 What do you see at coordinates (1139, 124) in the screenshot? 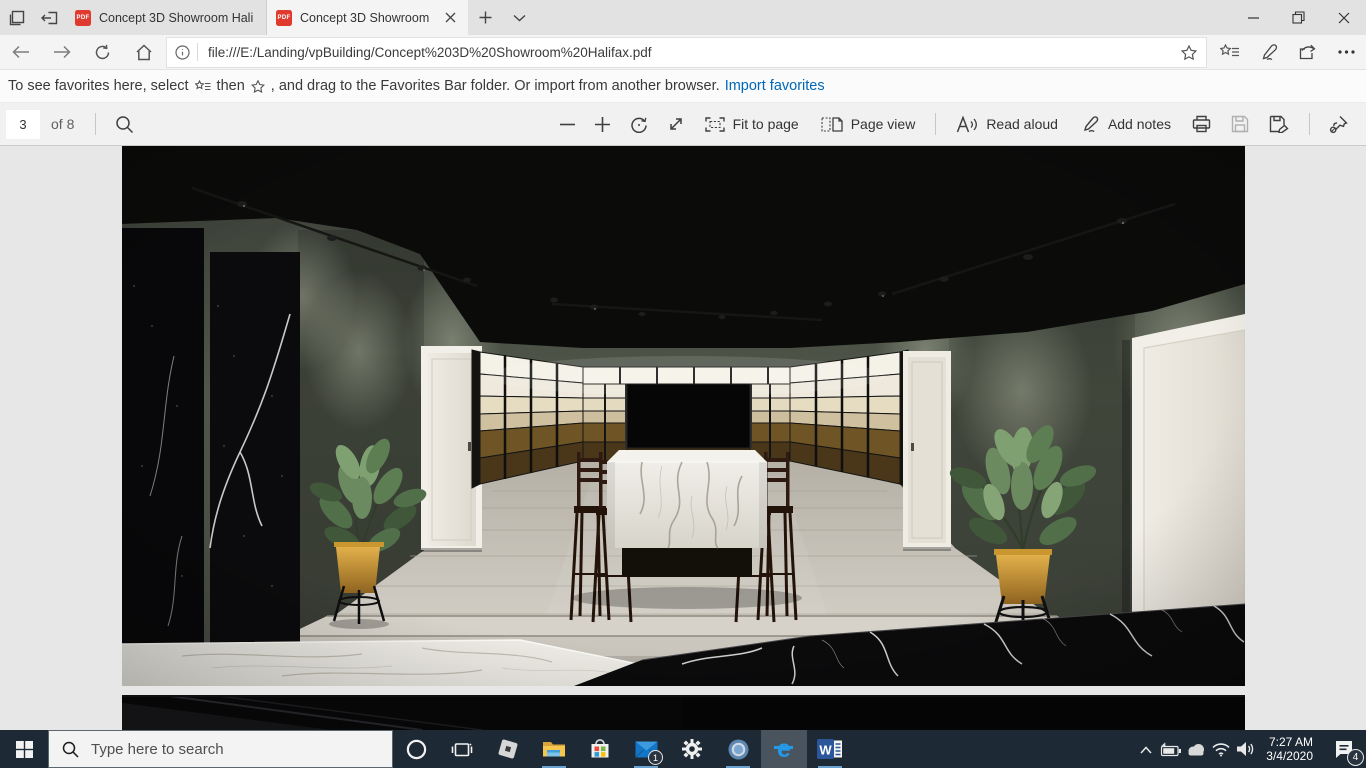
I see `add-notes-label: Add notes` at bounding box center [1139, 124].